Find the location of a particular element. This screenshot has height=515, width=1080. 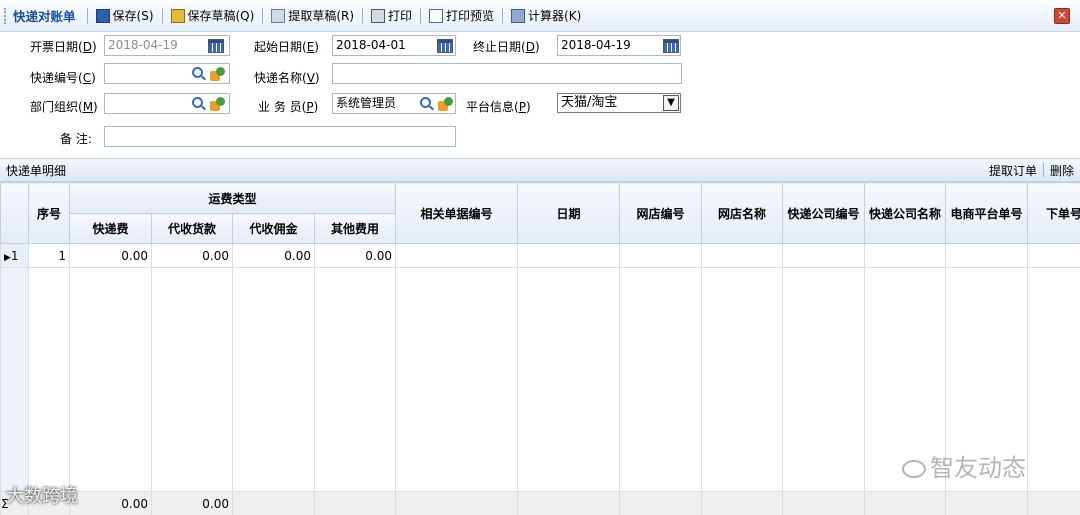

save-button: 保存(S) is located at coordinates (125, 16).